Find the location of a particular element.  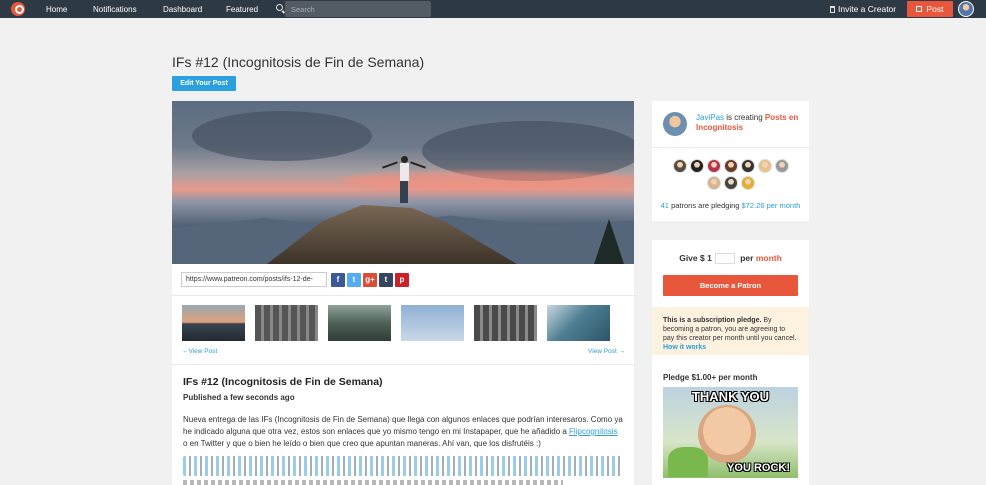

nav-dashboard: Dashboard is located at coordinates (182, 9).